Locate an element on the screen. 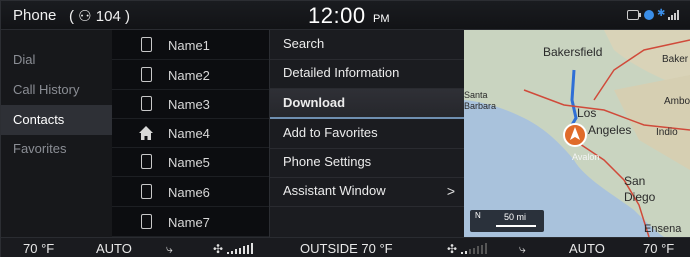 The height and width of the screenshot is (257, 690). map-label: Ensena is located at coordinates (663, 229).